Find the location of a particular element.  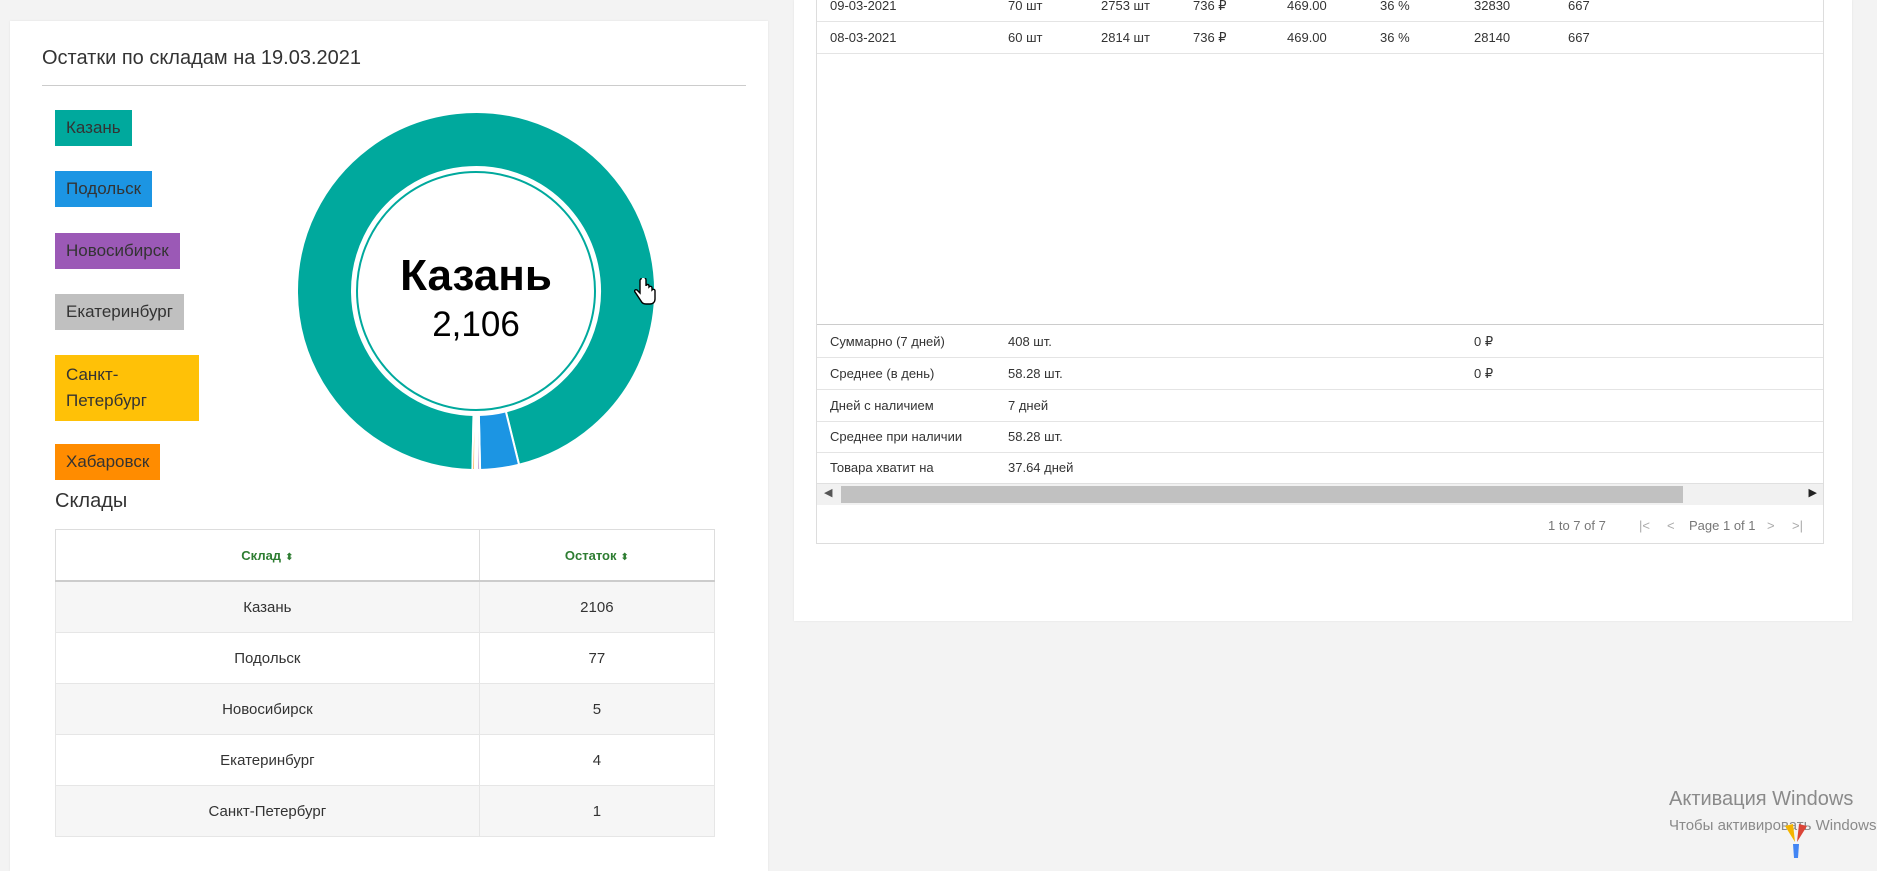

revenue-cell: 32830 is located at coordinates (1492, 6).